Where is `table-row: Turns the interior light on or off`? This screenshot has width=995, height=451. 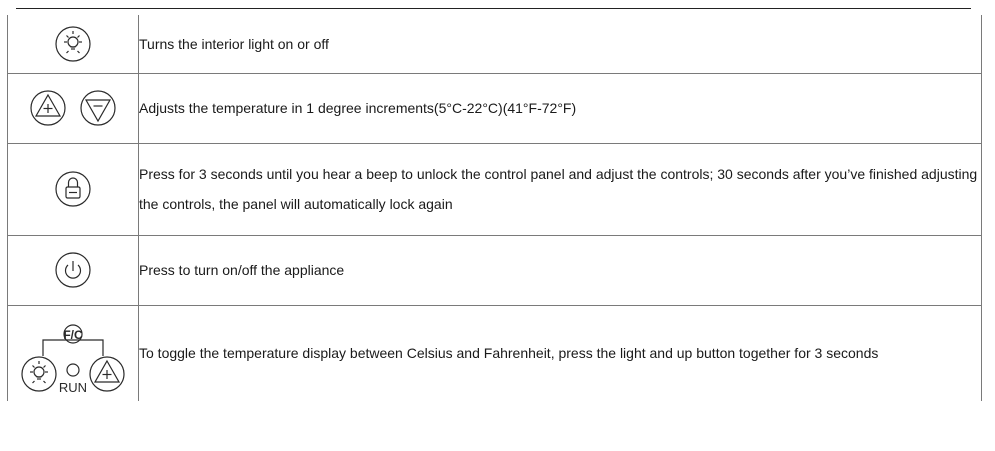
table-row: Turns the interior light on or off is located at coordinates (494, 44).